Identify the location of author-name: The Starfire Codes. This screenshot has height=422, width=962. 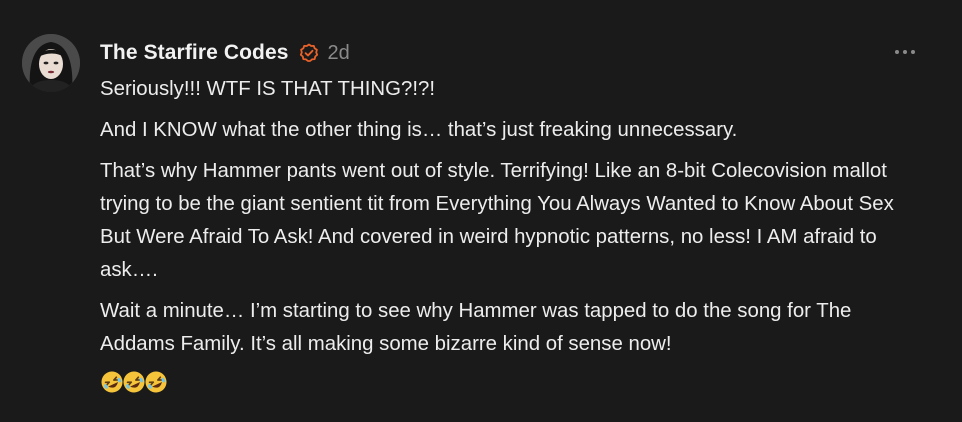
(194, 53).